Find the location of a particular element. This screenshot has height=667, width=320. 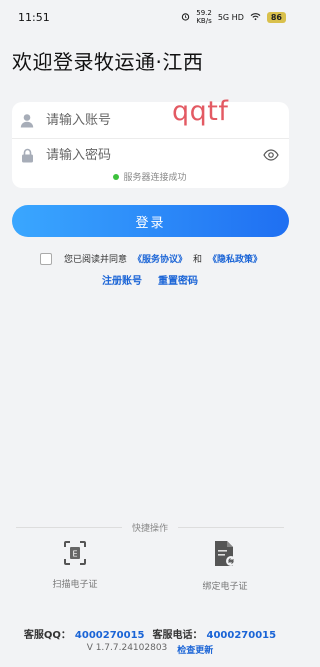

qq-contact: 客服QQ： 4000270015 is located at coordinates (84, 633).